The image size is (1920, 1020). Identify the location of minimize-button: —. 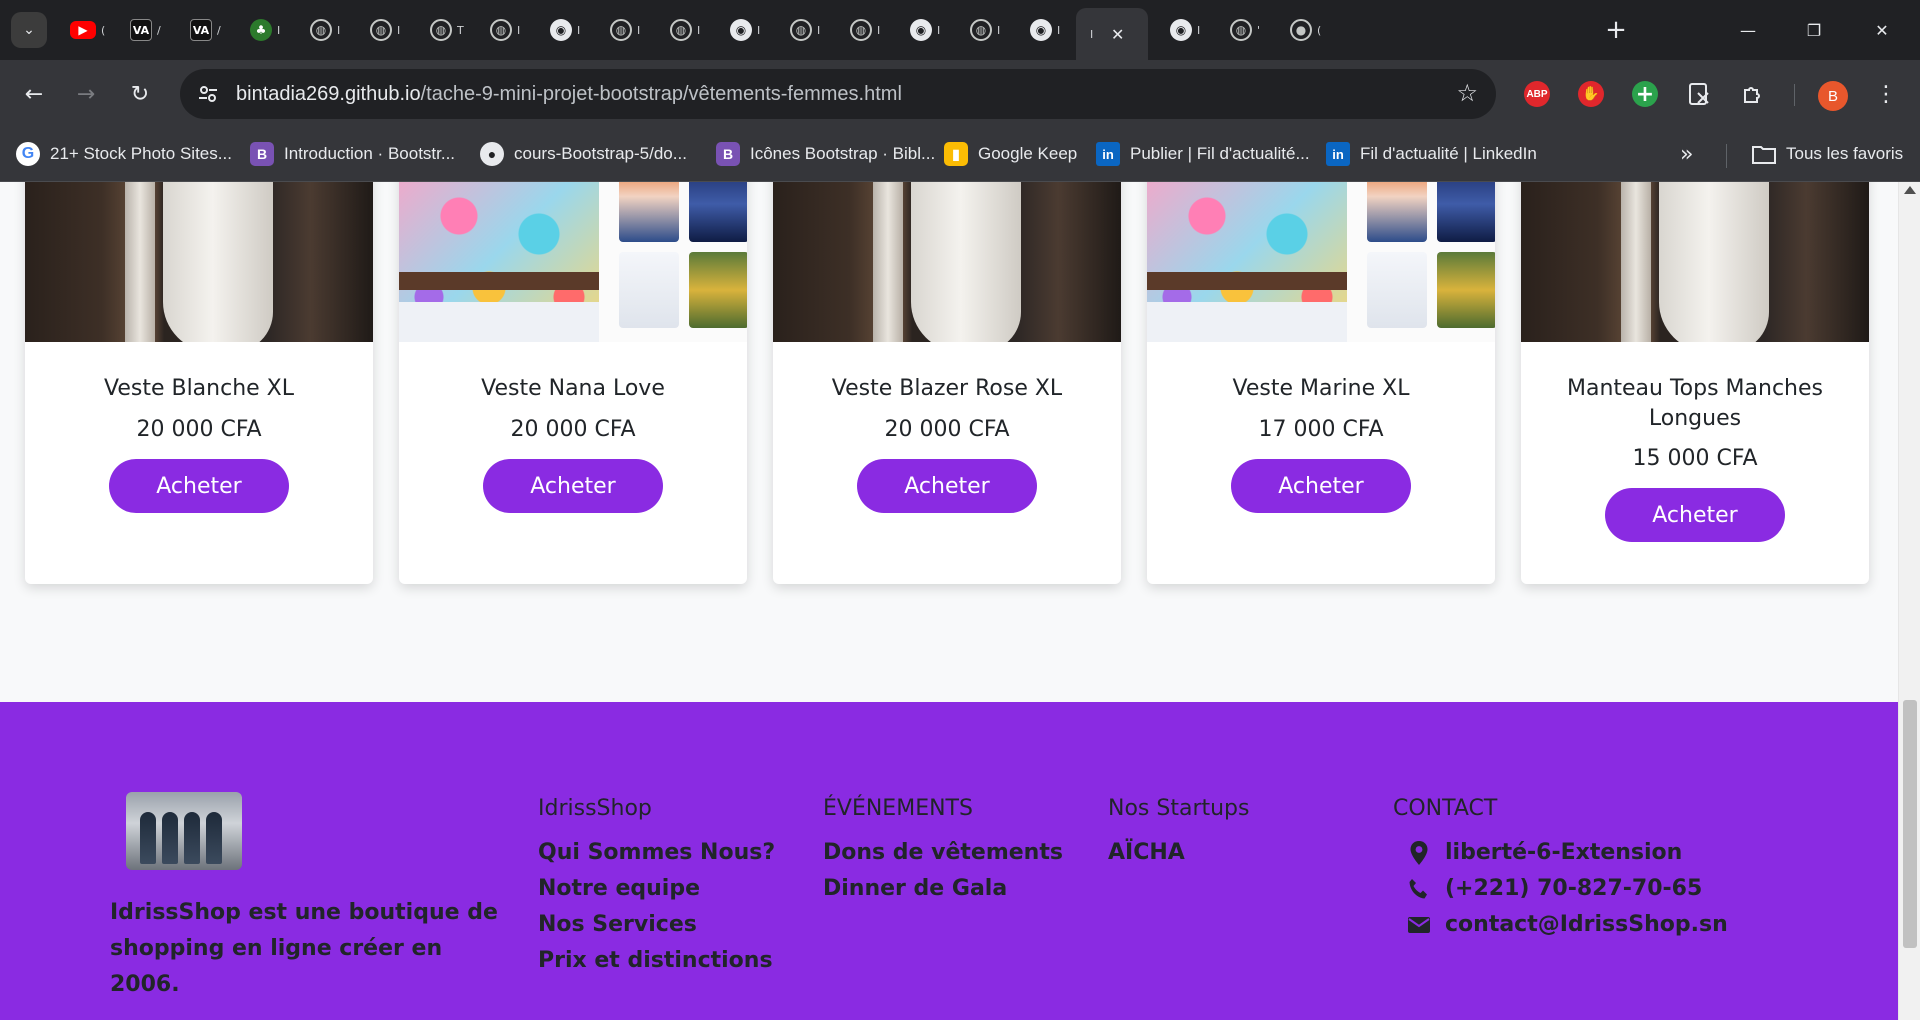
(1748, 30).